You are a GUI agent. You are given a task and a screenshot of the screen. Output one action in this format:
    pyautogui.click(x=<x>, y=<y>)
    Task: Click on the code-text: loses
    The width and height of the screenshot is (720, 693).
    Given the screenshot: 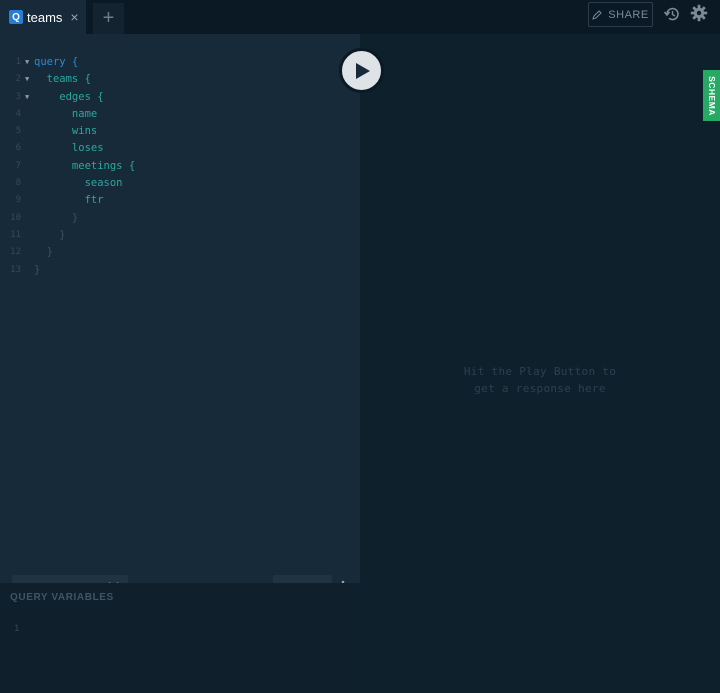 What is the action you would take?
    pyautogui.click(x=69, y=148)
    